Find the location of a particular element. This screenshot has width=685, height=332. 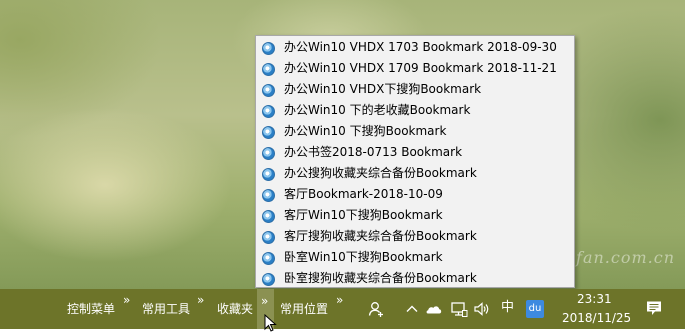

bookmark-label: 办公Win10 下的老收藏Bookmark is located at coordinates (377, 110).